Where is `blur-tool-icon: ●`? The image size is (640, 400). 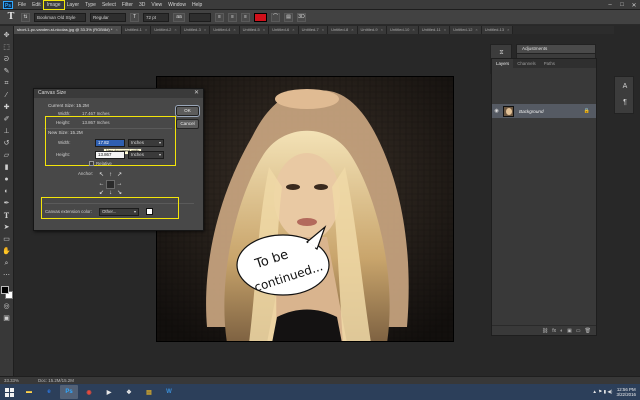 blur-tool-icon: ● is located at coordinates (6, 179).